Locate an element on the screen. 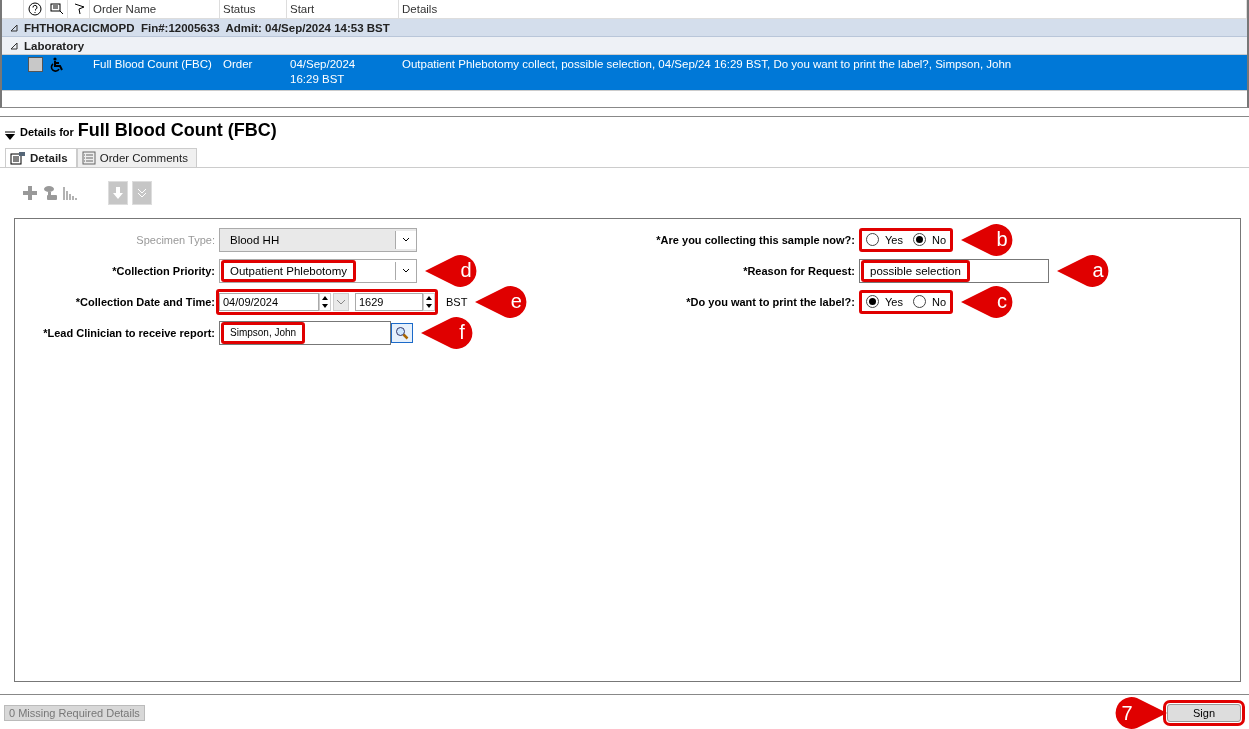 This screenshot has height=729, width=1249. order-row: Full Blood Count (FBC) Order 04/Sep/2024 16:29 BST Outpatient Phlebotomy collect, possible selection, 04/Sep/24 16:29 BST, Do you want to print the label?, Simpson, John is located at coordinates (624, 72).